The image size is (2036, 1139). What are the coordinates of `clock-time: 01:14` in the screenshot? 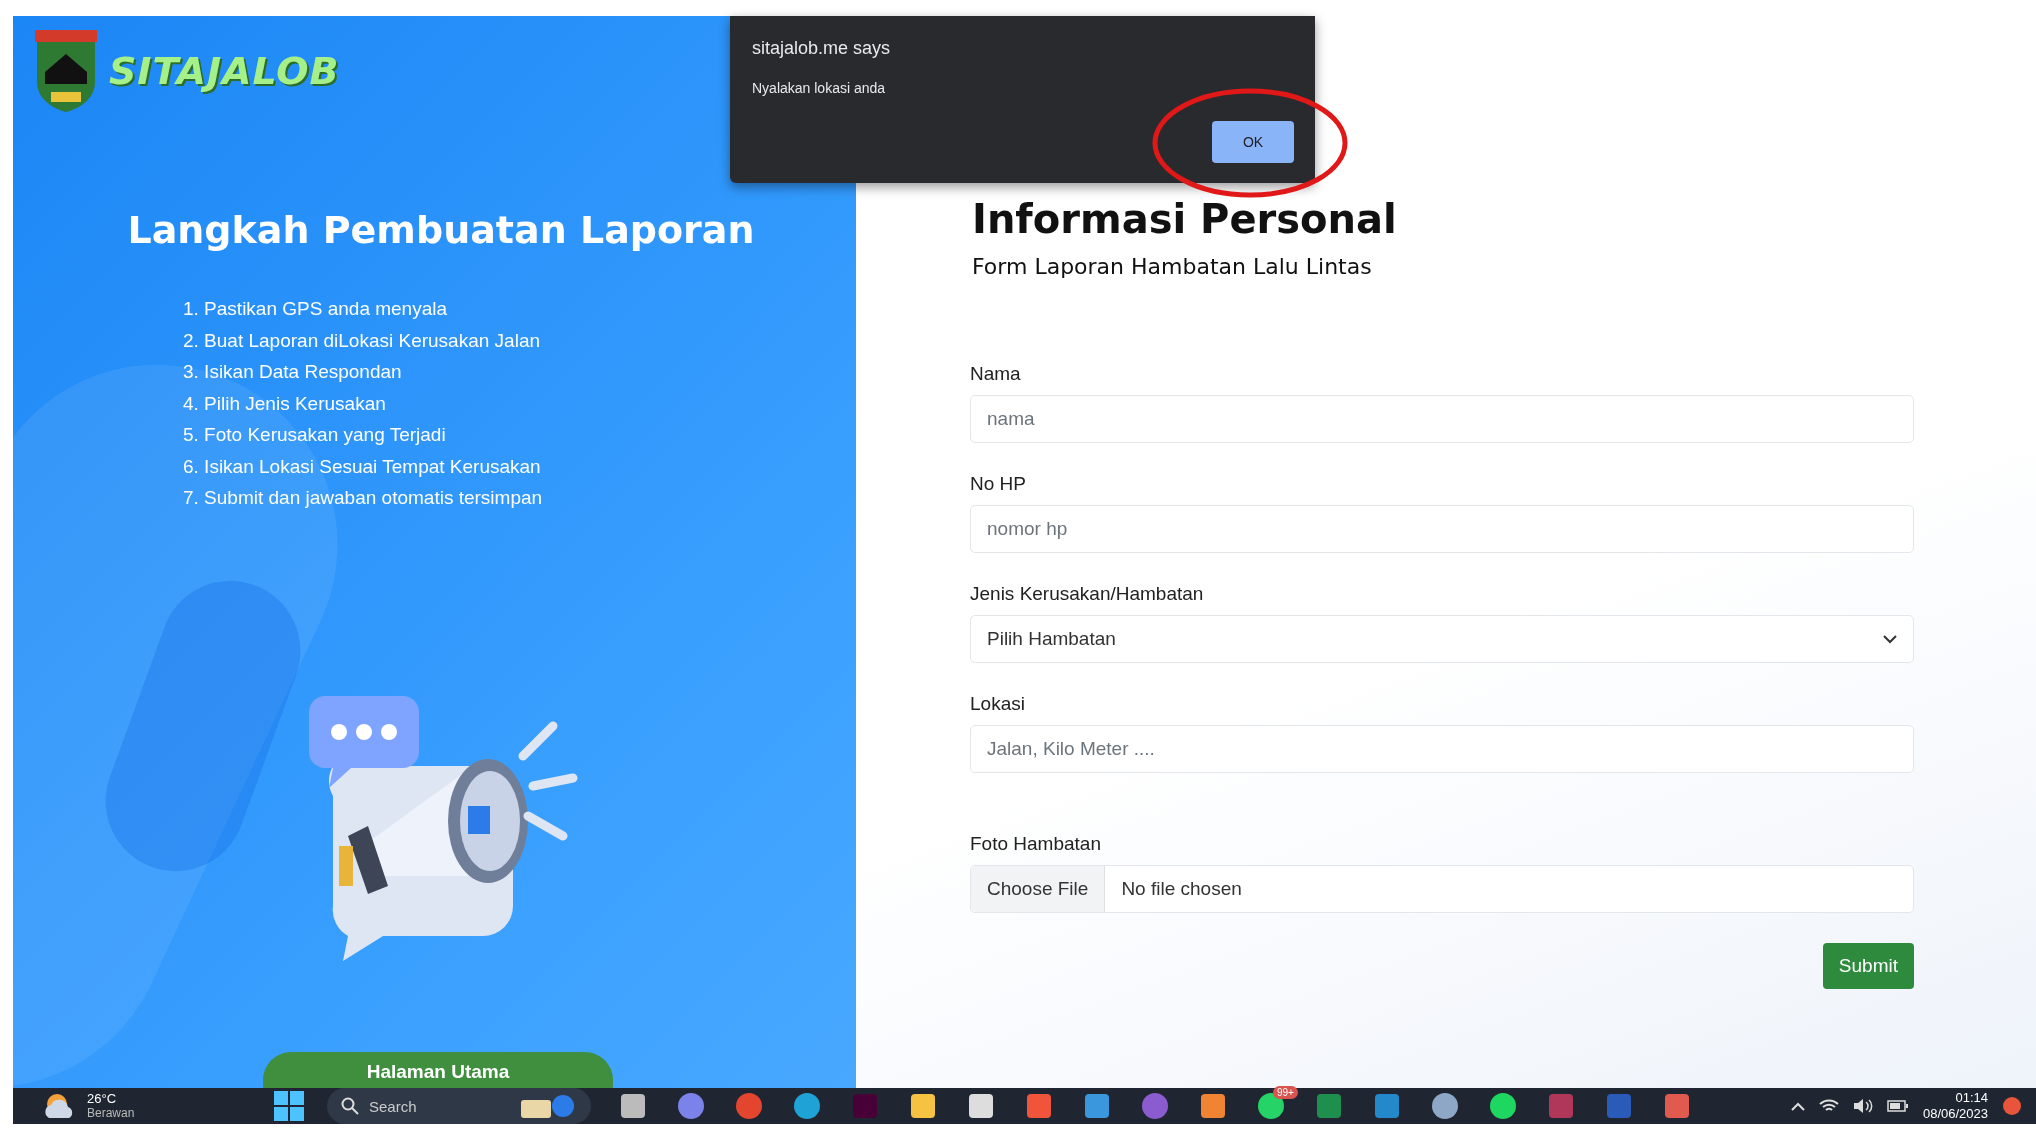 It's located at (1971, 1098).